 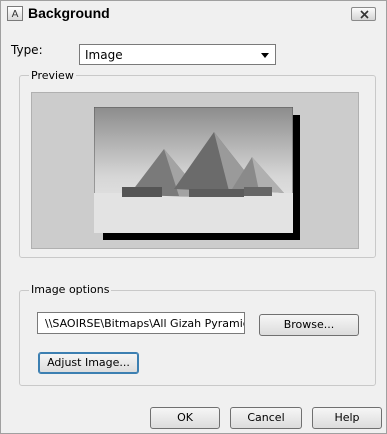 I want to click on ok-button: OK, so click(x=185, y=418).